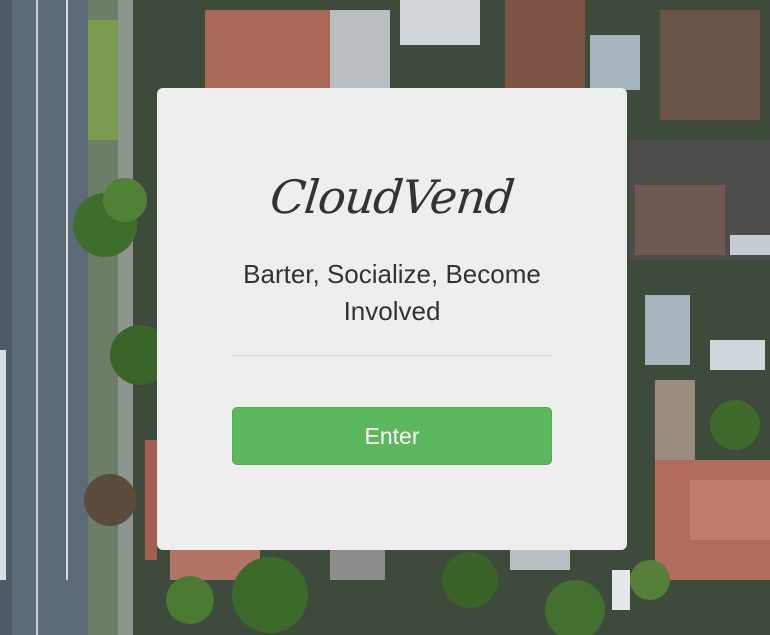 This screenshot has width=770, height=635. What do you see at coordinates (392, 436) in the screenshot?
I see `enter-button: Enter` at bounding box center [392, 436].